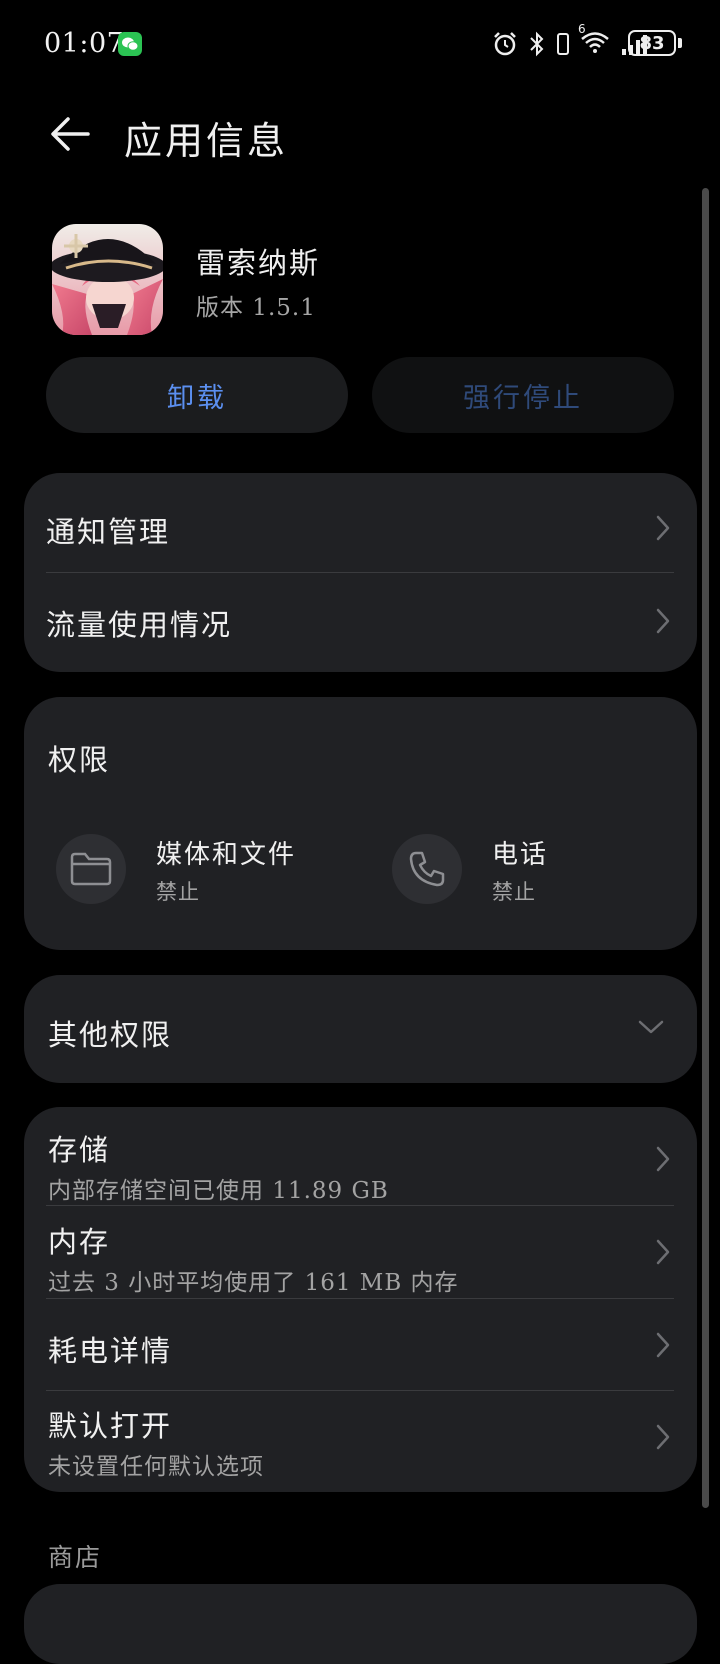 This screenshot has width=720, height=1664. I want to click on permission-phone: 电话 禁止, so click(537, 870).